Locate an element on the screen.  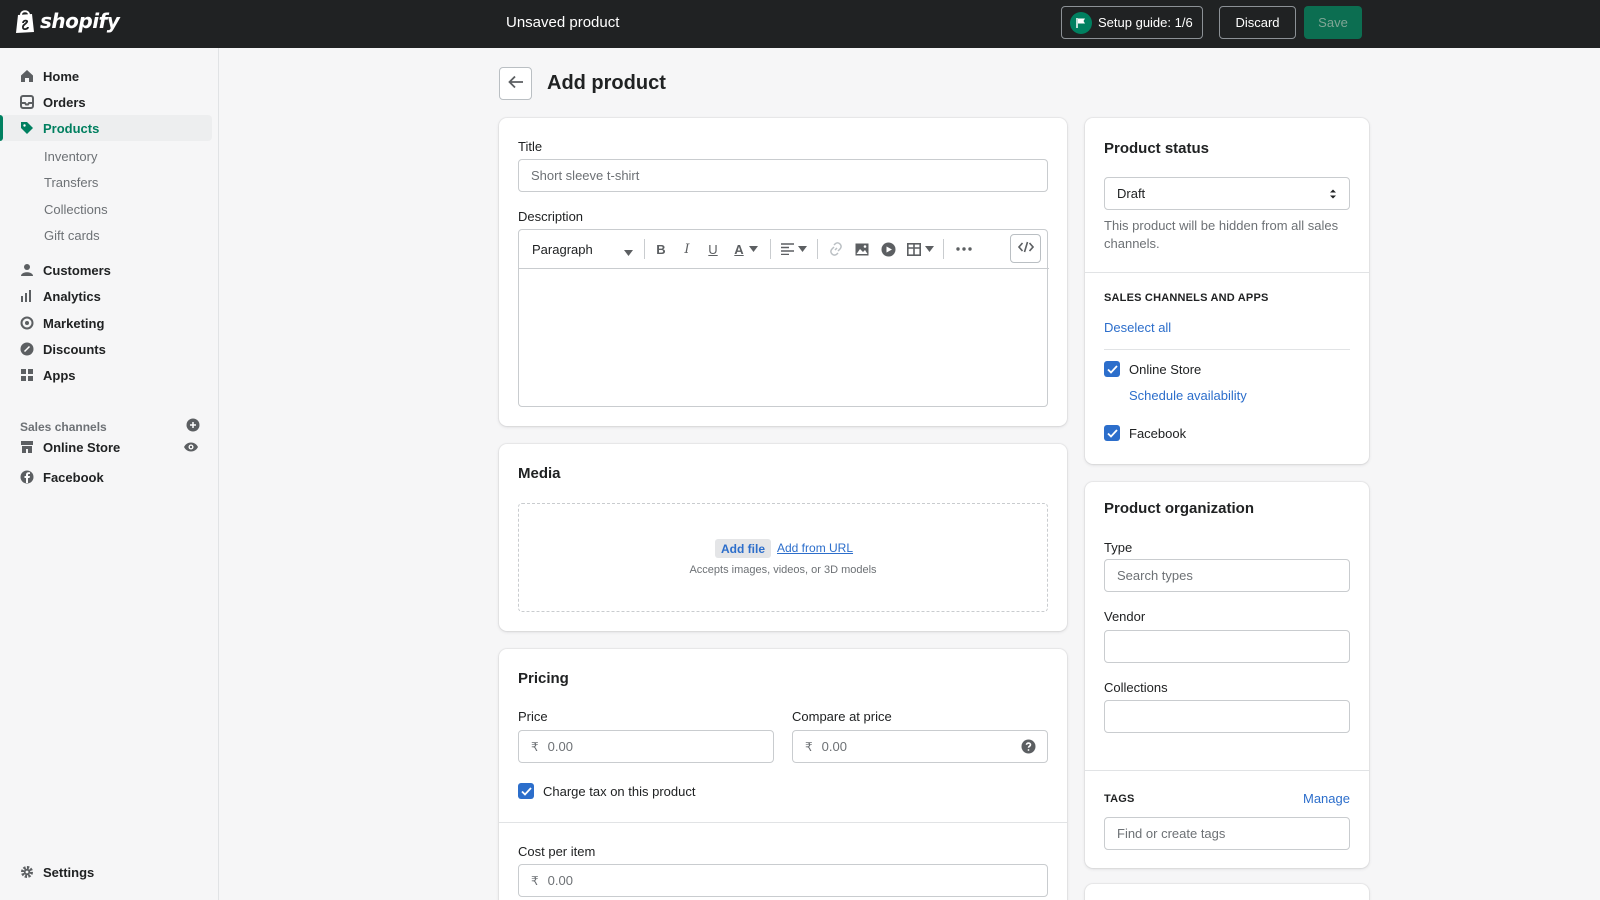
media-dropzone is located at coordinates (783, 557).